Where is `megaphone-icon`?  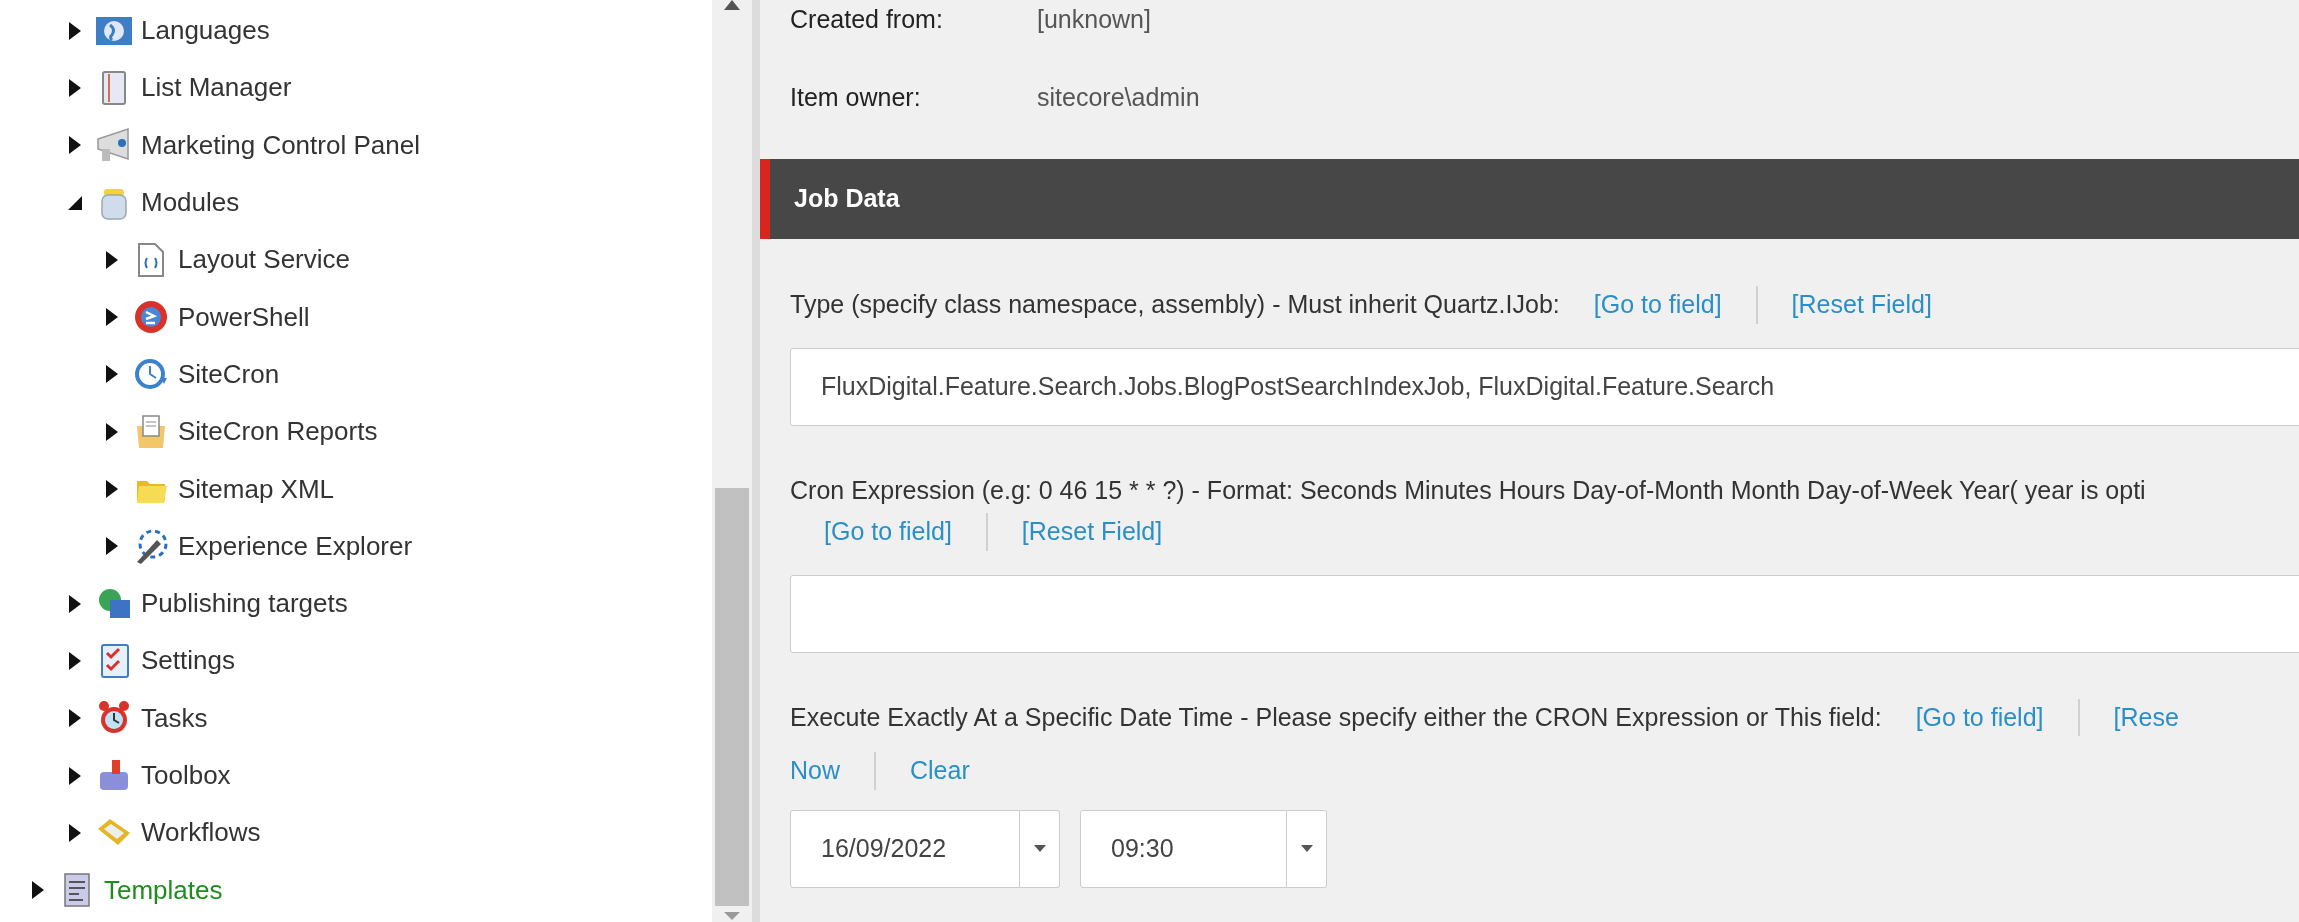 megaphone-icon is located at coordinates (114, 145).